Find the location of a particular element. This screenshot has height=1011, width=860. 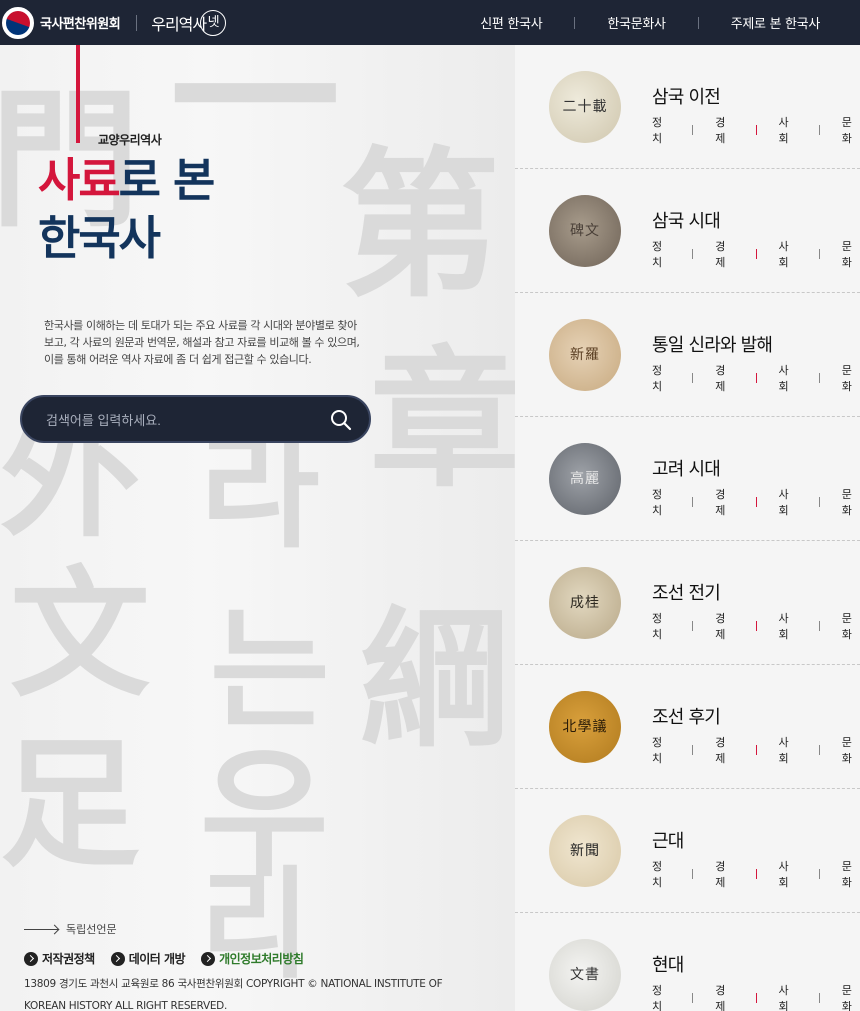

copyright-policy-link: 저작권정책 is located at coordinates (59, 958).